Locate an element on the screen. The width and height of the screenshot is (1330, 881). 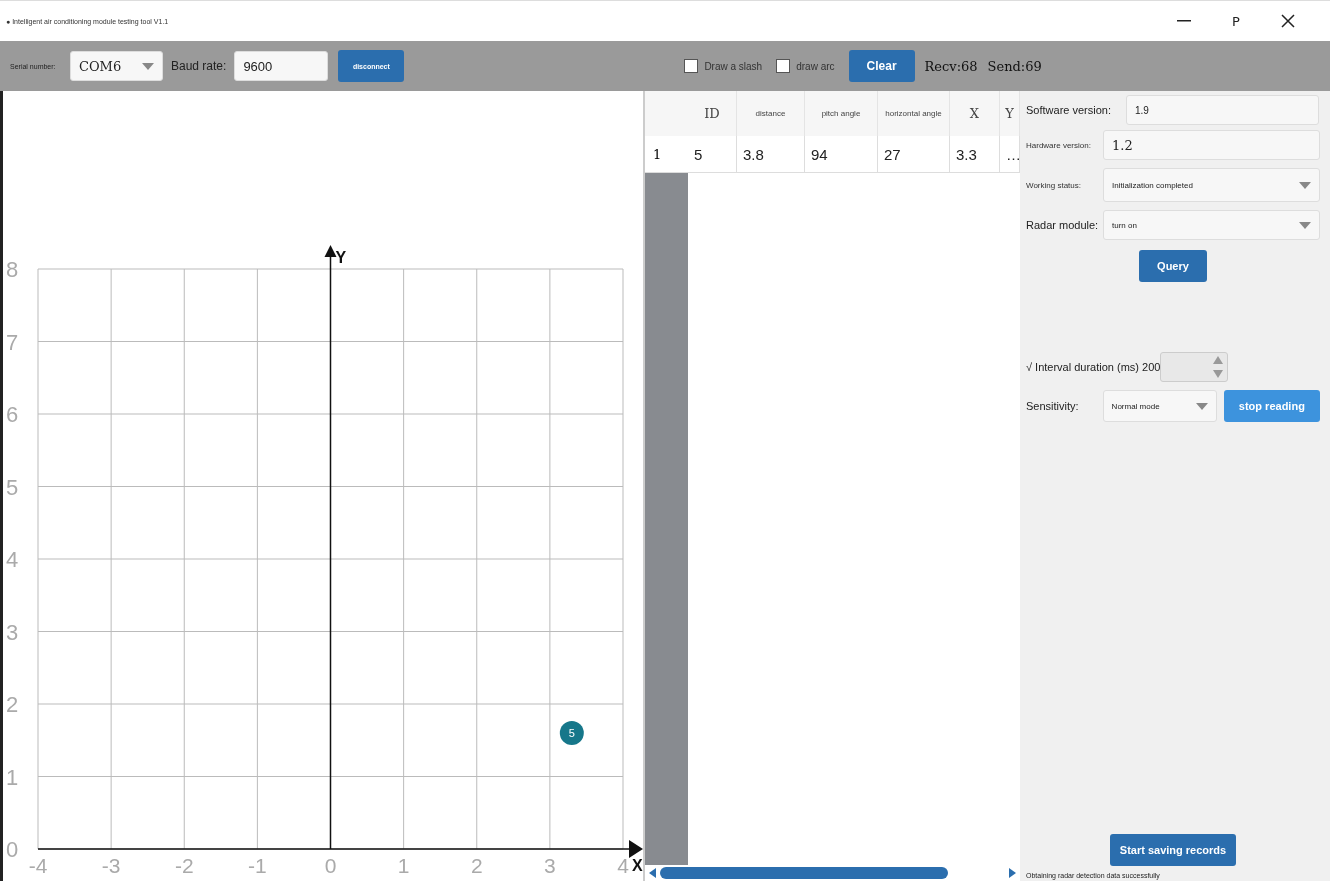
y-tick-label: 0 is located at coordinates (12, 849).